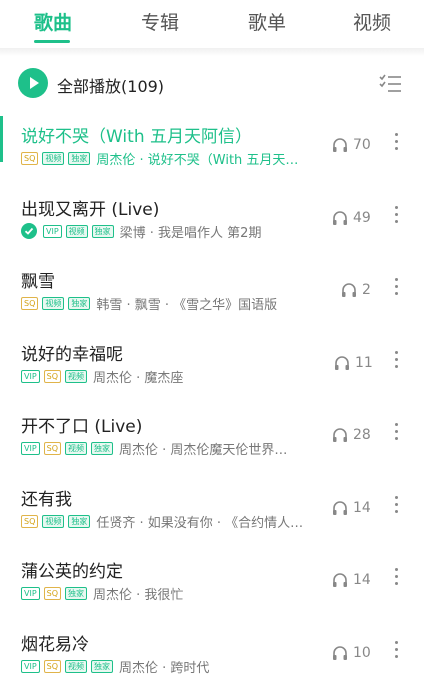 The height and width of the screenshot is (685, 424). I want to click on song-row: 烟花易冷 VIP SQ 视频 独家 周杰伦 · 跨时代 10, so click(212, 654).